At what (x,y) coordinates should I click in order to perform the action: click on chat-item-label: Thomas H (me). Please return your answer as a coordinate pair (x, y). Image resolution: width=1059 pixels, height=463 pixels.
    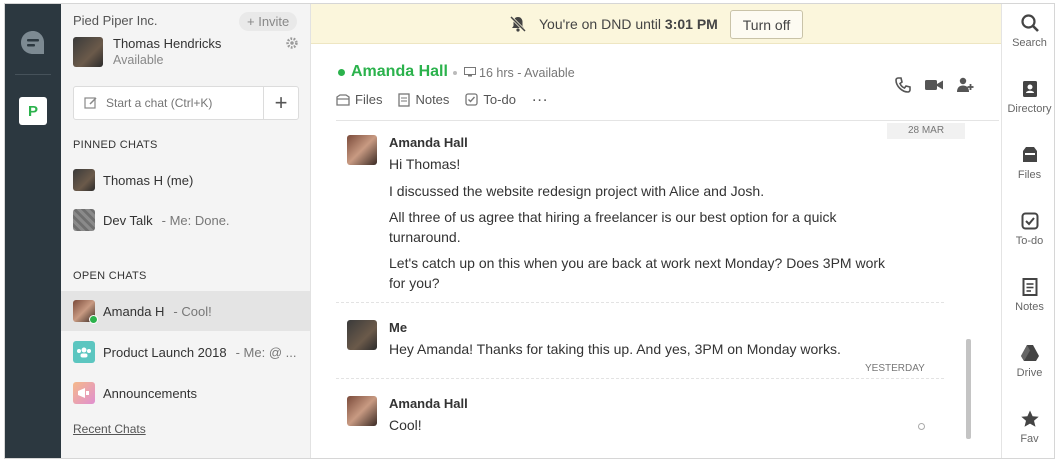
    Looking at the image, I should click on (148, 180).